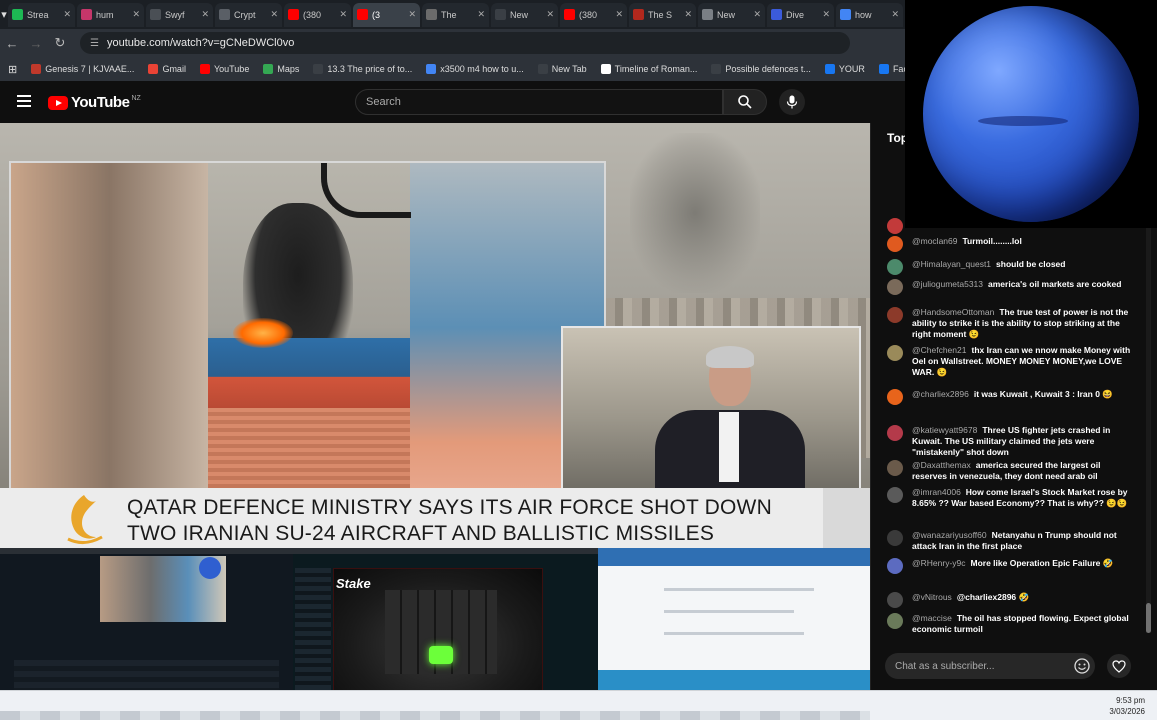 This screenshot has height=720, width=1157. Describe the element at coordinates (934, 241) in the screenshot. I see `chat-author: @moclan69` at that location.